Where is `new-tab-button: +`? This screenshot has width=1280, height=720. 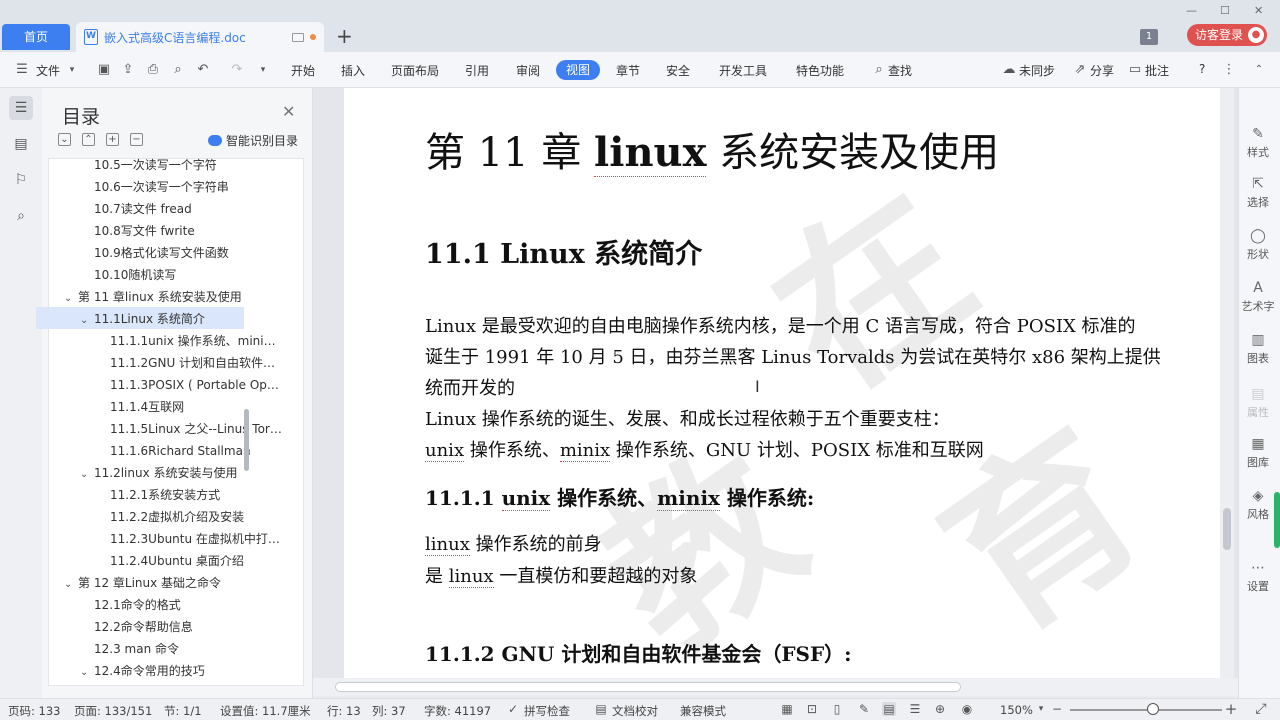
new-tab-button: + is located at coordinates (344, 36).